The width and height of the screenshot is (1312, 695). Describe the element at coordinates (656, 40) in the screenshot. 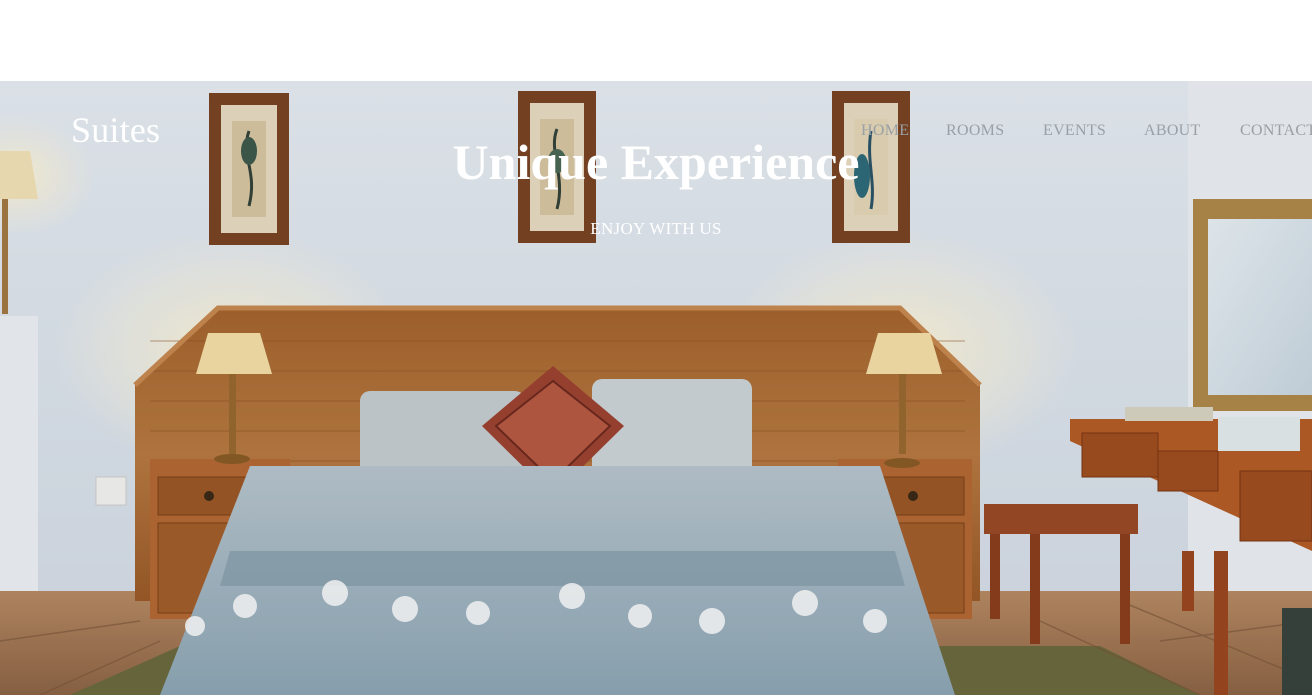

I see `top-whitespace` at that location.